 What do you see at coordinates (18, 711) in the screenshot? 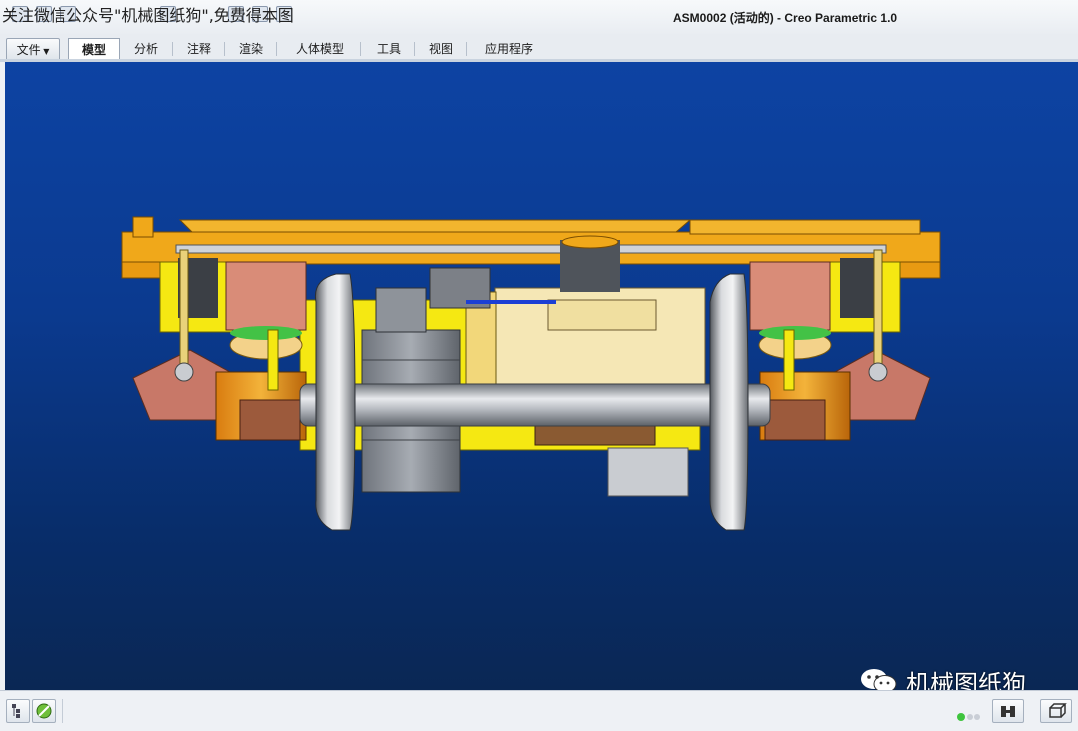
I see `model-tree-icon` at bounding box center [18, 711].